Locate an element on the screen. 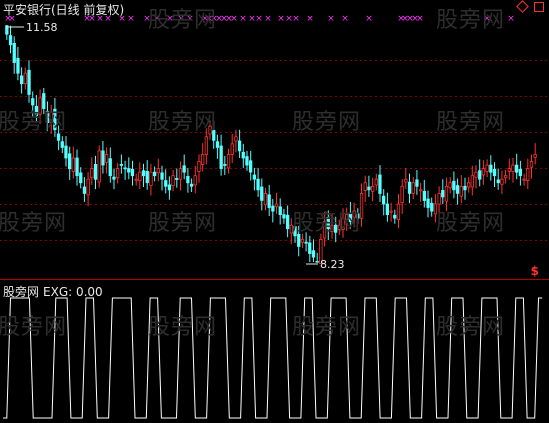 This screenshot has width=549, height=423. dollar-button: $ is located at coordinates (535, 271).